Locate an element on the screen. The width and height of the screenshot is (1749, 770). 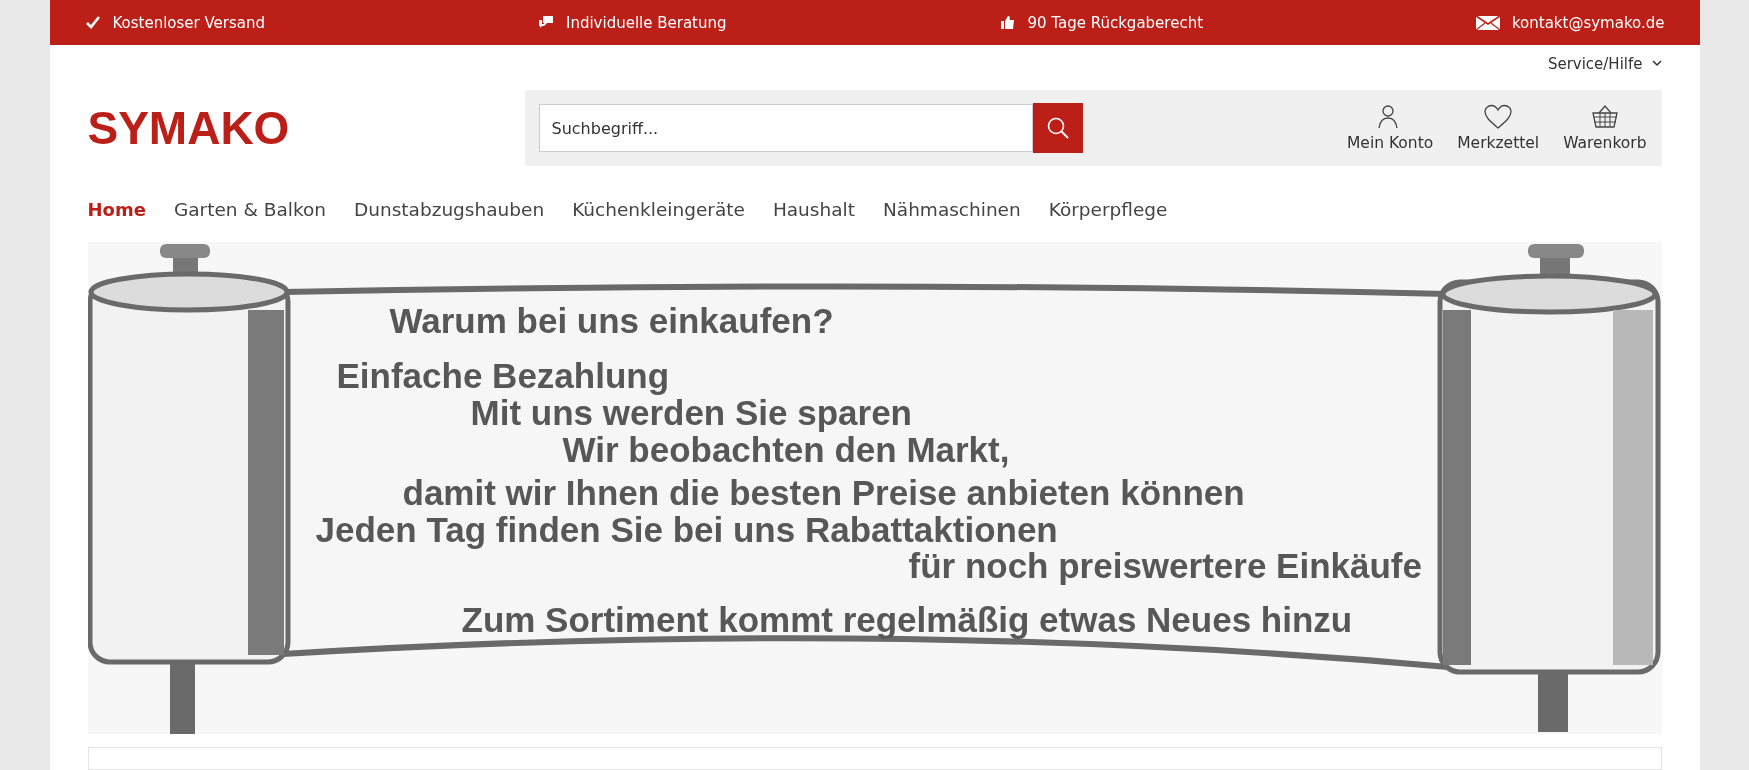
banner-text: damit wir Ihnen die besten Preise anbieten können is located at coordinates (823, 493).